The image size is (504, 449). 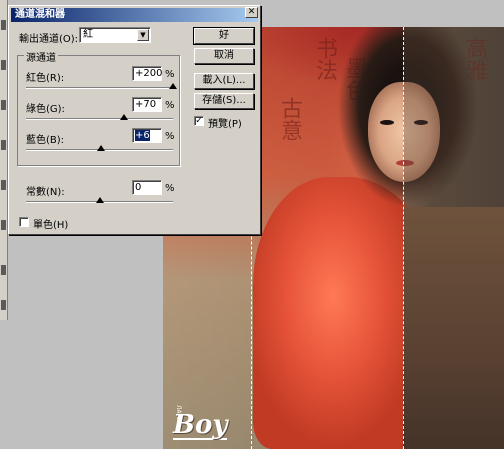 I want to click on output-channel-value: 紅, so click(x=88, y=34).